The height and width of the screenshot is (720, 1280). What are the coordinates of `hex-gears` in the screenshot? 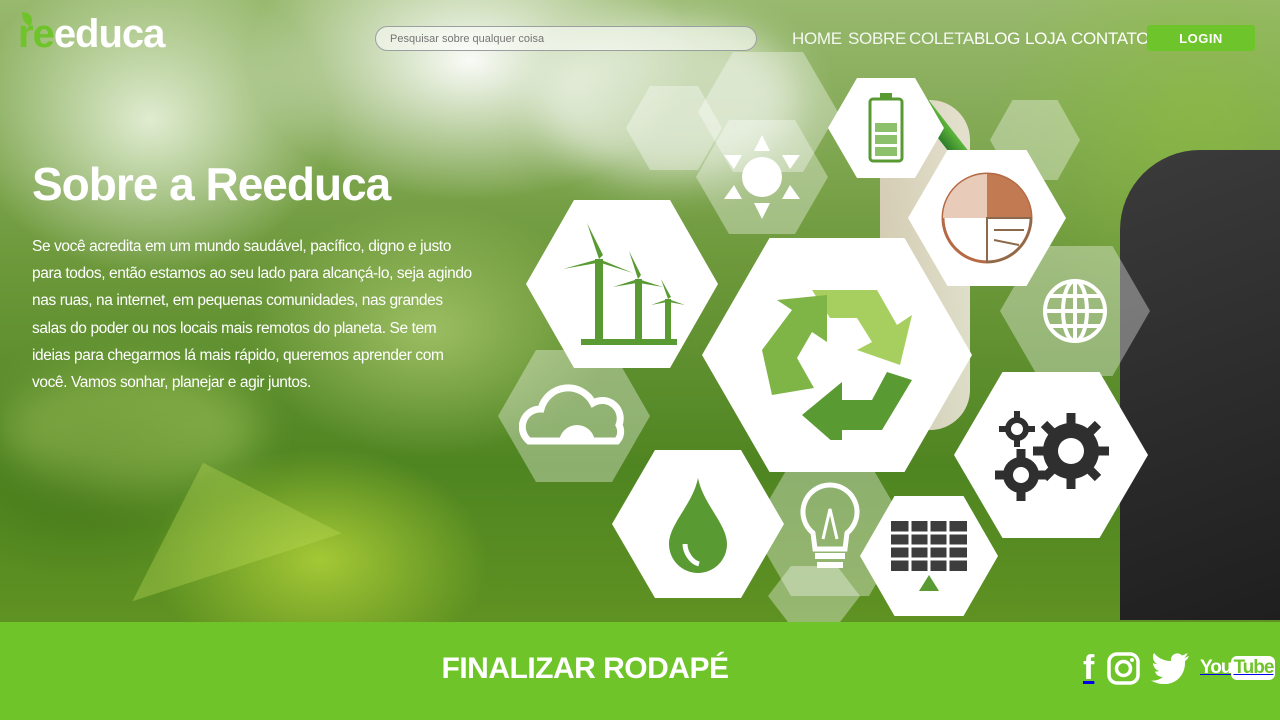 It's located at (1051, 455).